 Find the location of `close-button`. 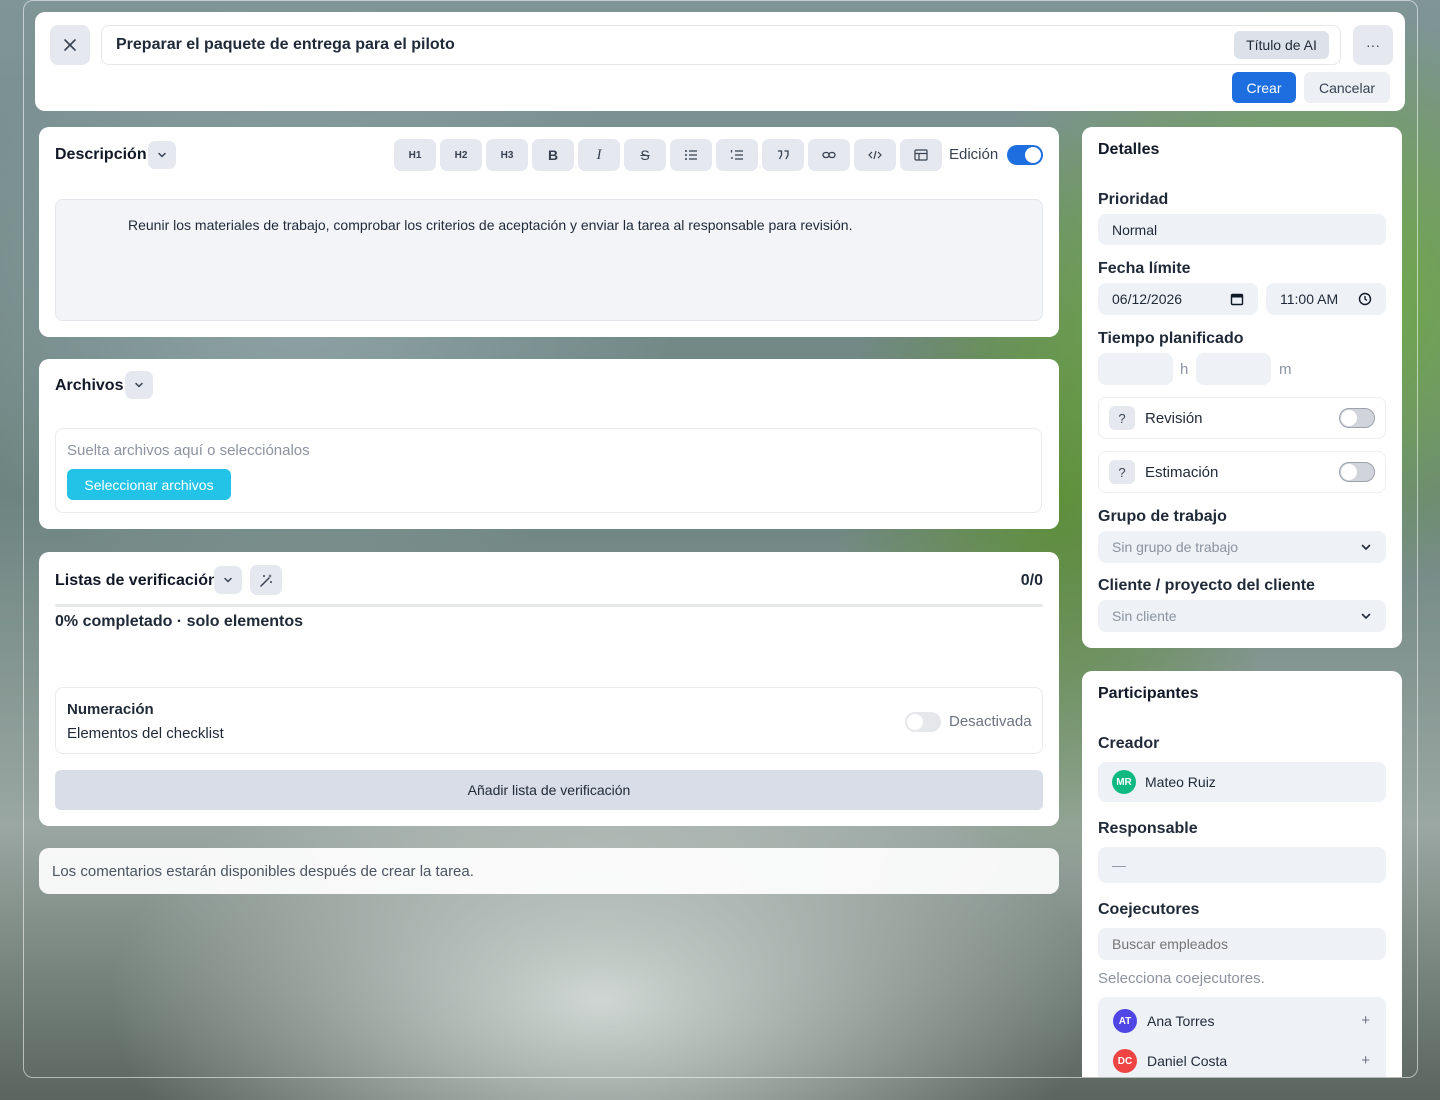

close-button is located at coordinates (70, 45).